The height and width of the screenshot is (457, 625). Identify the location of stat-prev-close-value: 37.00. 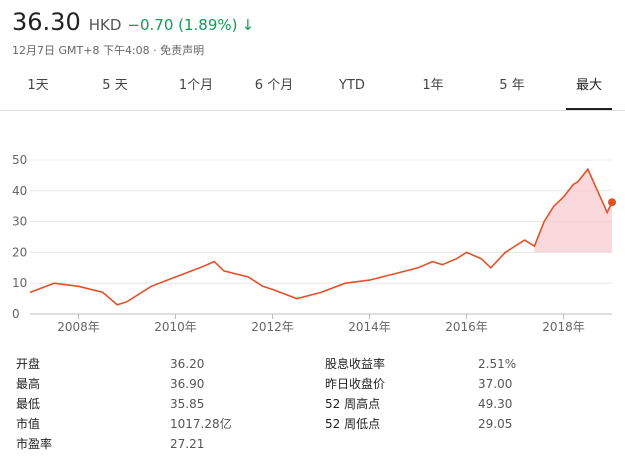
(495, 384).